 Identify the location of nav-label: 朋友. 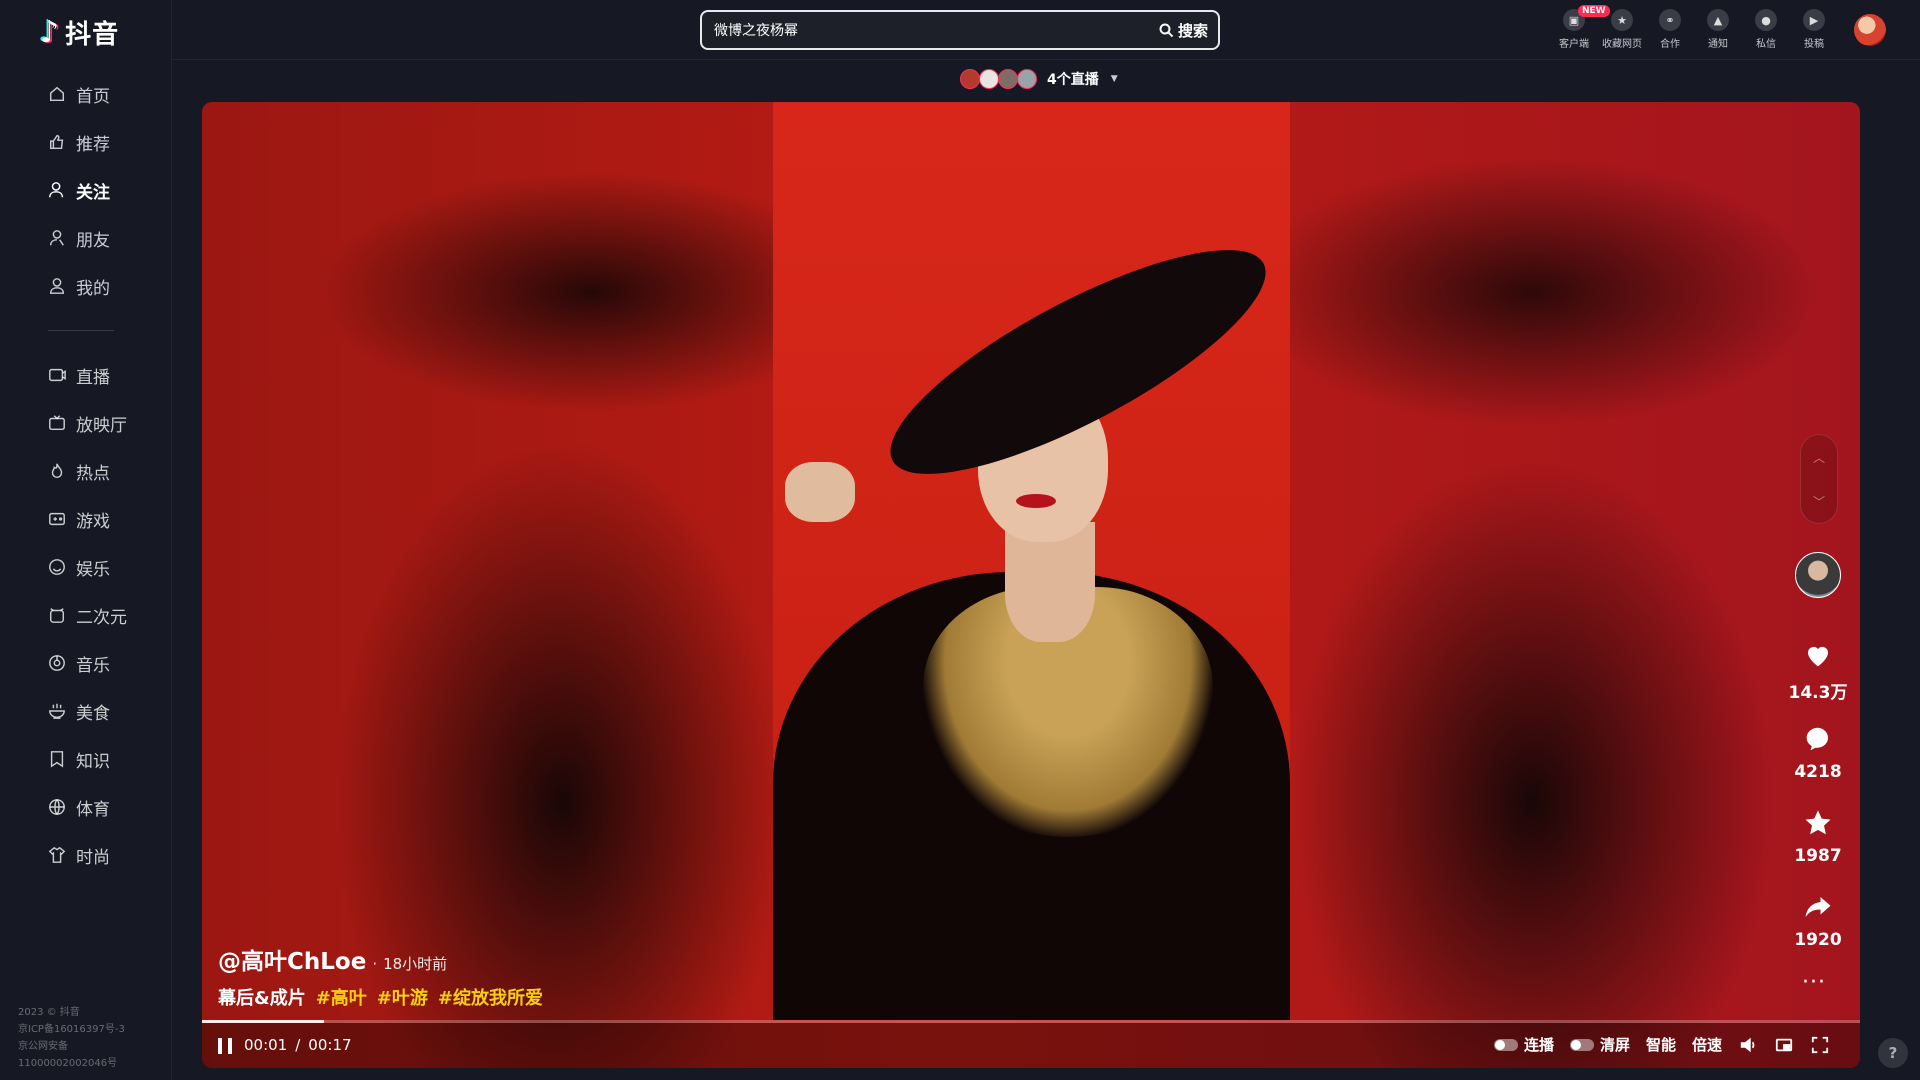
(93, 240).